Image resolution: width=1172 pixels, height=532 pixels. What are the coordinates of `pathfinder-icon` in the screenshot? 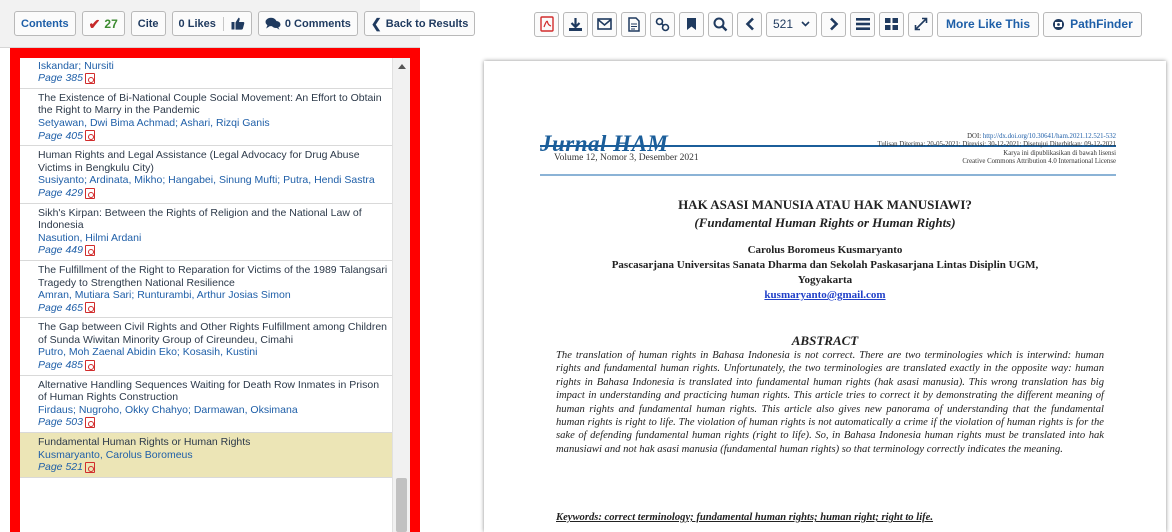 It's located at (1059, 24).